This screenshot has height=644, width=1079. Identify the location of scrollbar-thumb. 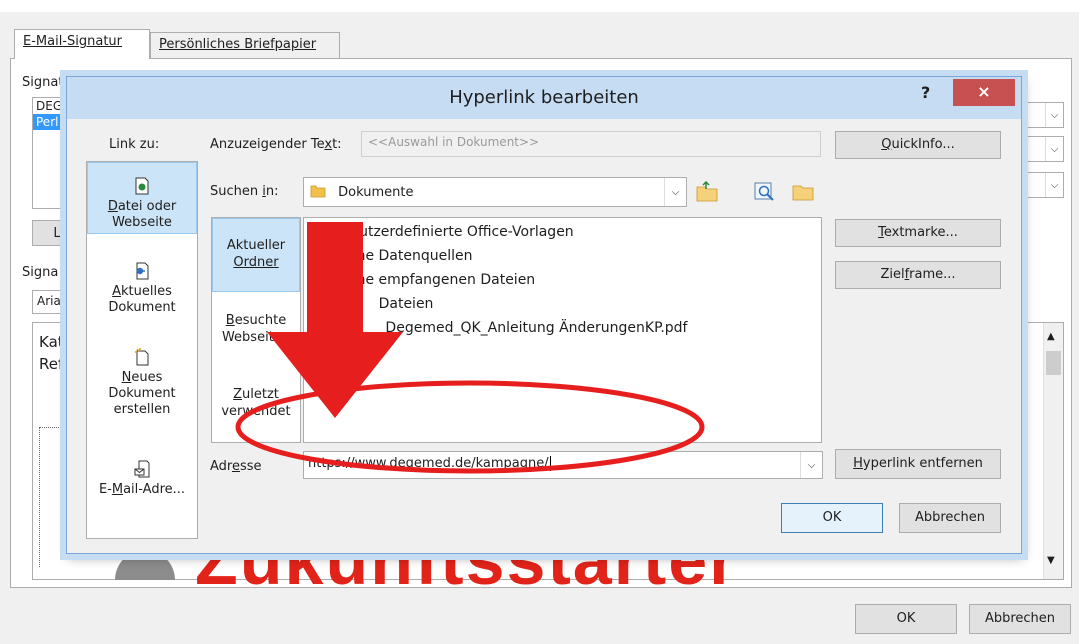
(1053, 363).